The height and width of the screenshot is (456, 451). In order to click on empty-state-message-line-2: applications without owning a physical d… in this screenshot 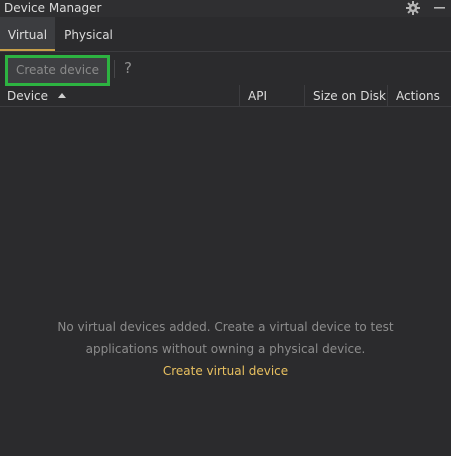, I will do `click(225, 349)`.